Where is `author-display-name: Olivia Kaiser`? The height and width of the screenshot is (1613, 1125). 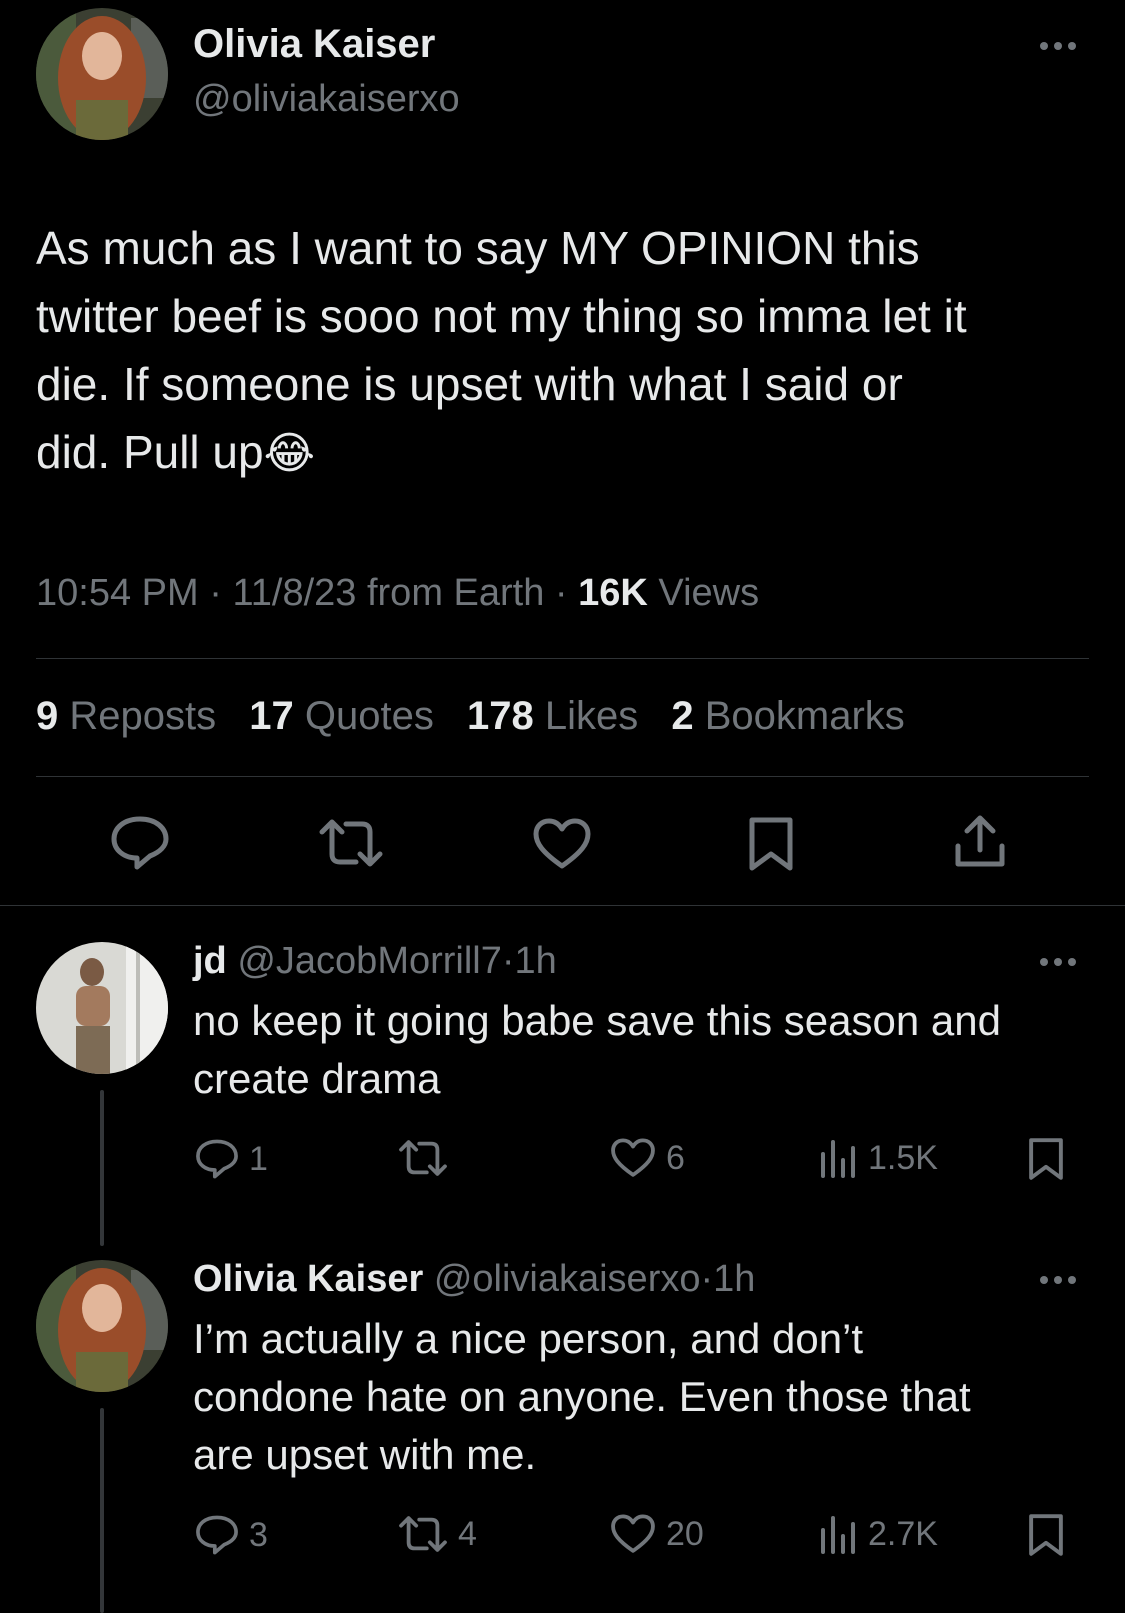 author-display-name: Olivia Kaiser is located at coordinates (314, 44).